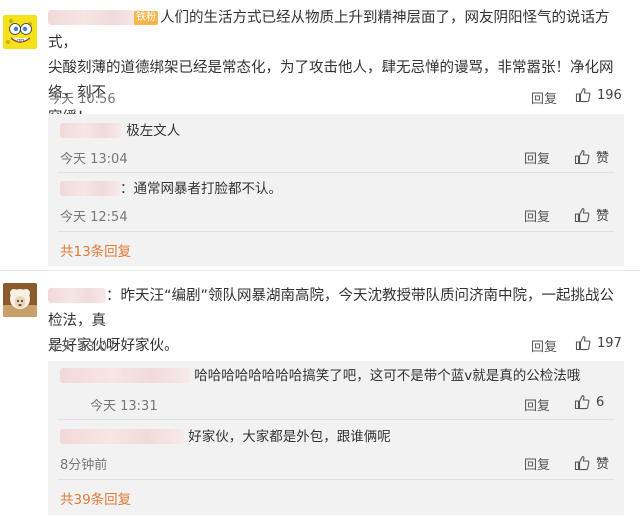 The width and height of the screenshot is (640, 517). I want to click on reply-text-content: 哈哈哈哈哈哈哈哈搞笑了吧，这可不是带个蓝v就是真的公检法哦, so click(387, 376).